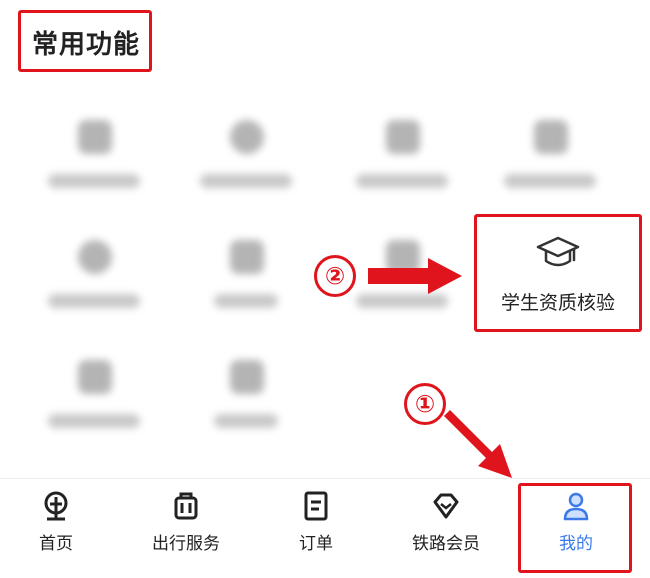  What do you see at coordinates (186, 544) in the screenshot?
I see `tab-label: 出行服务` at bounding box center [186, 544].